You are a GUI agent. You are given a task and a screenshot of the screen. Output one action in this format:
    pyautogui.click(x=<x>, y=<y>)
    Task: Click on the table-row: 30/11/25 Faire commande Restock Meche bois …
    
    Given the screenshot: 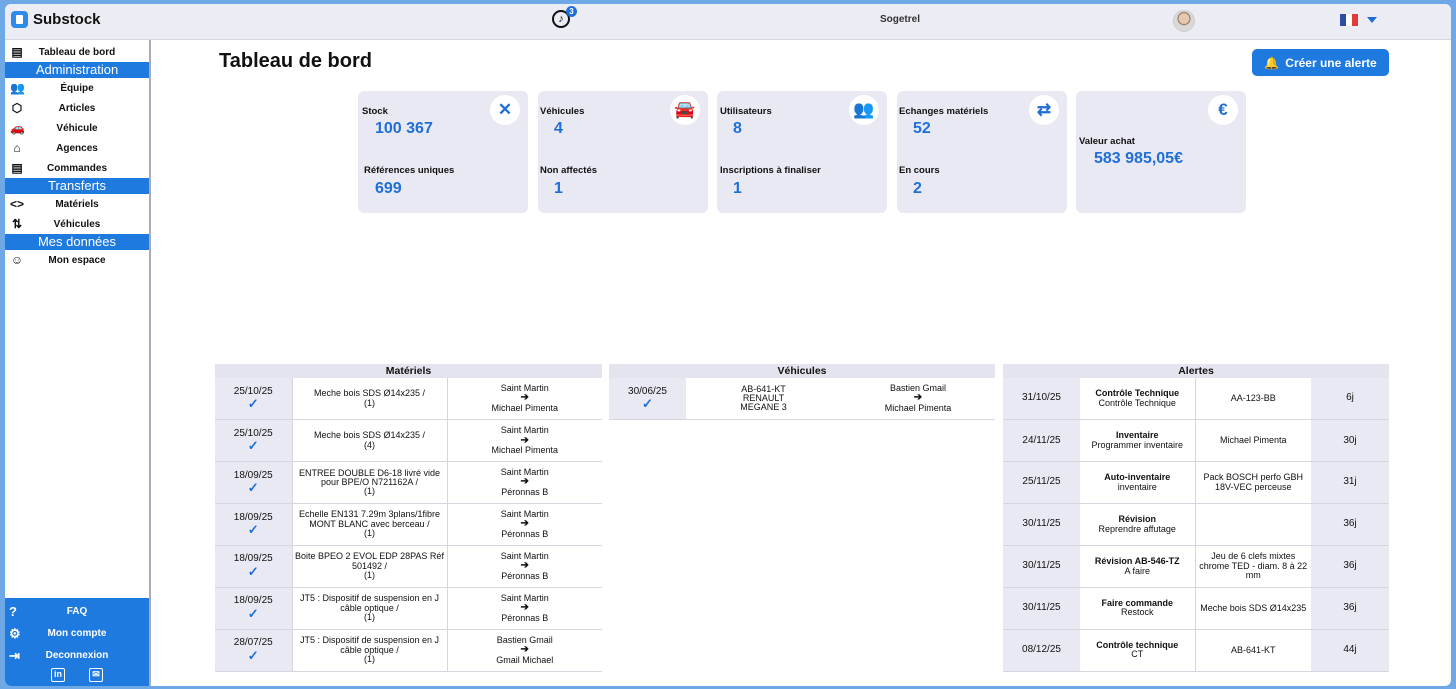 What is the action you would take?
    pyautogui.click(x=1196, y=608)
    